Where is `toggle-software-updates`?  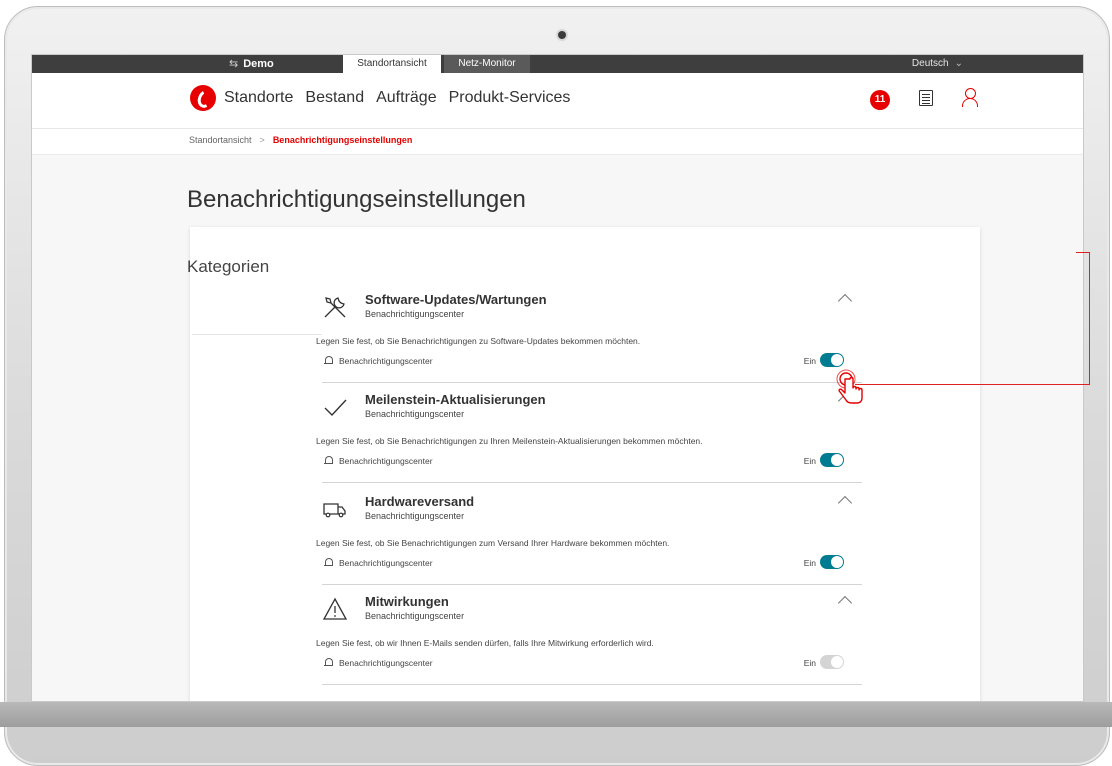
toggle-software-updates is located at coordinates (832, 360).